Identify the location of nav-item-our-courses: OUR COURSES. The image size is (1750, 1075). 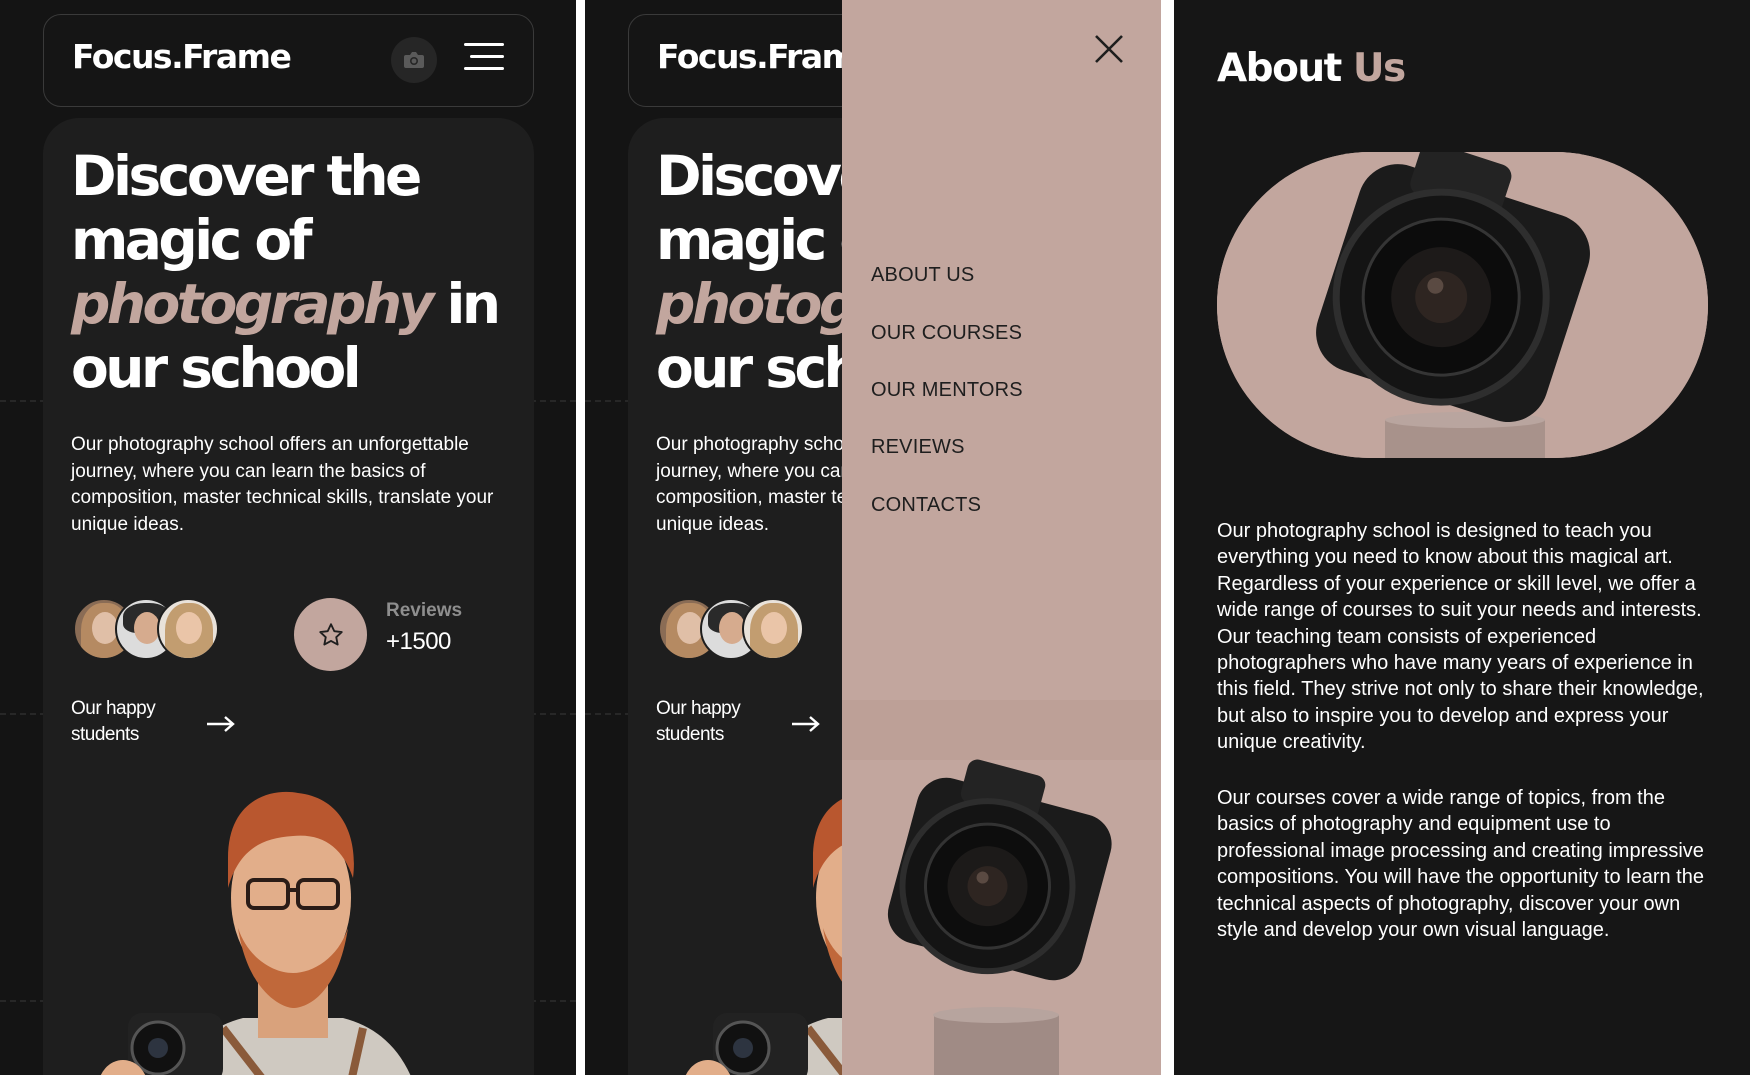
(946, 333).